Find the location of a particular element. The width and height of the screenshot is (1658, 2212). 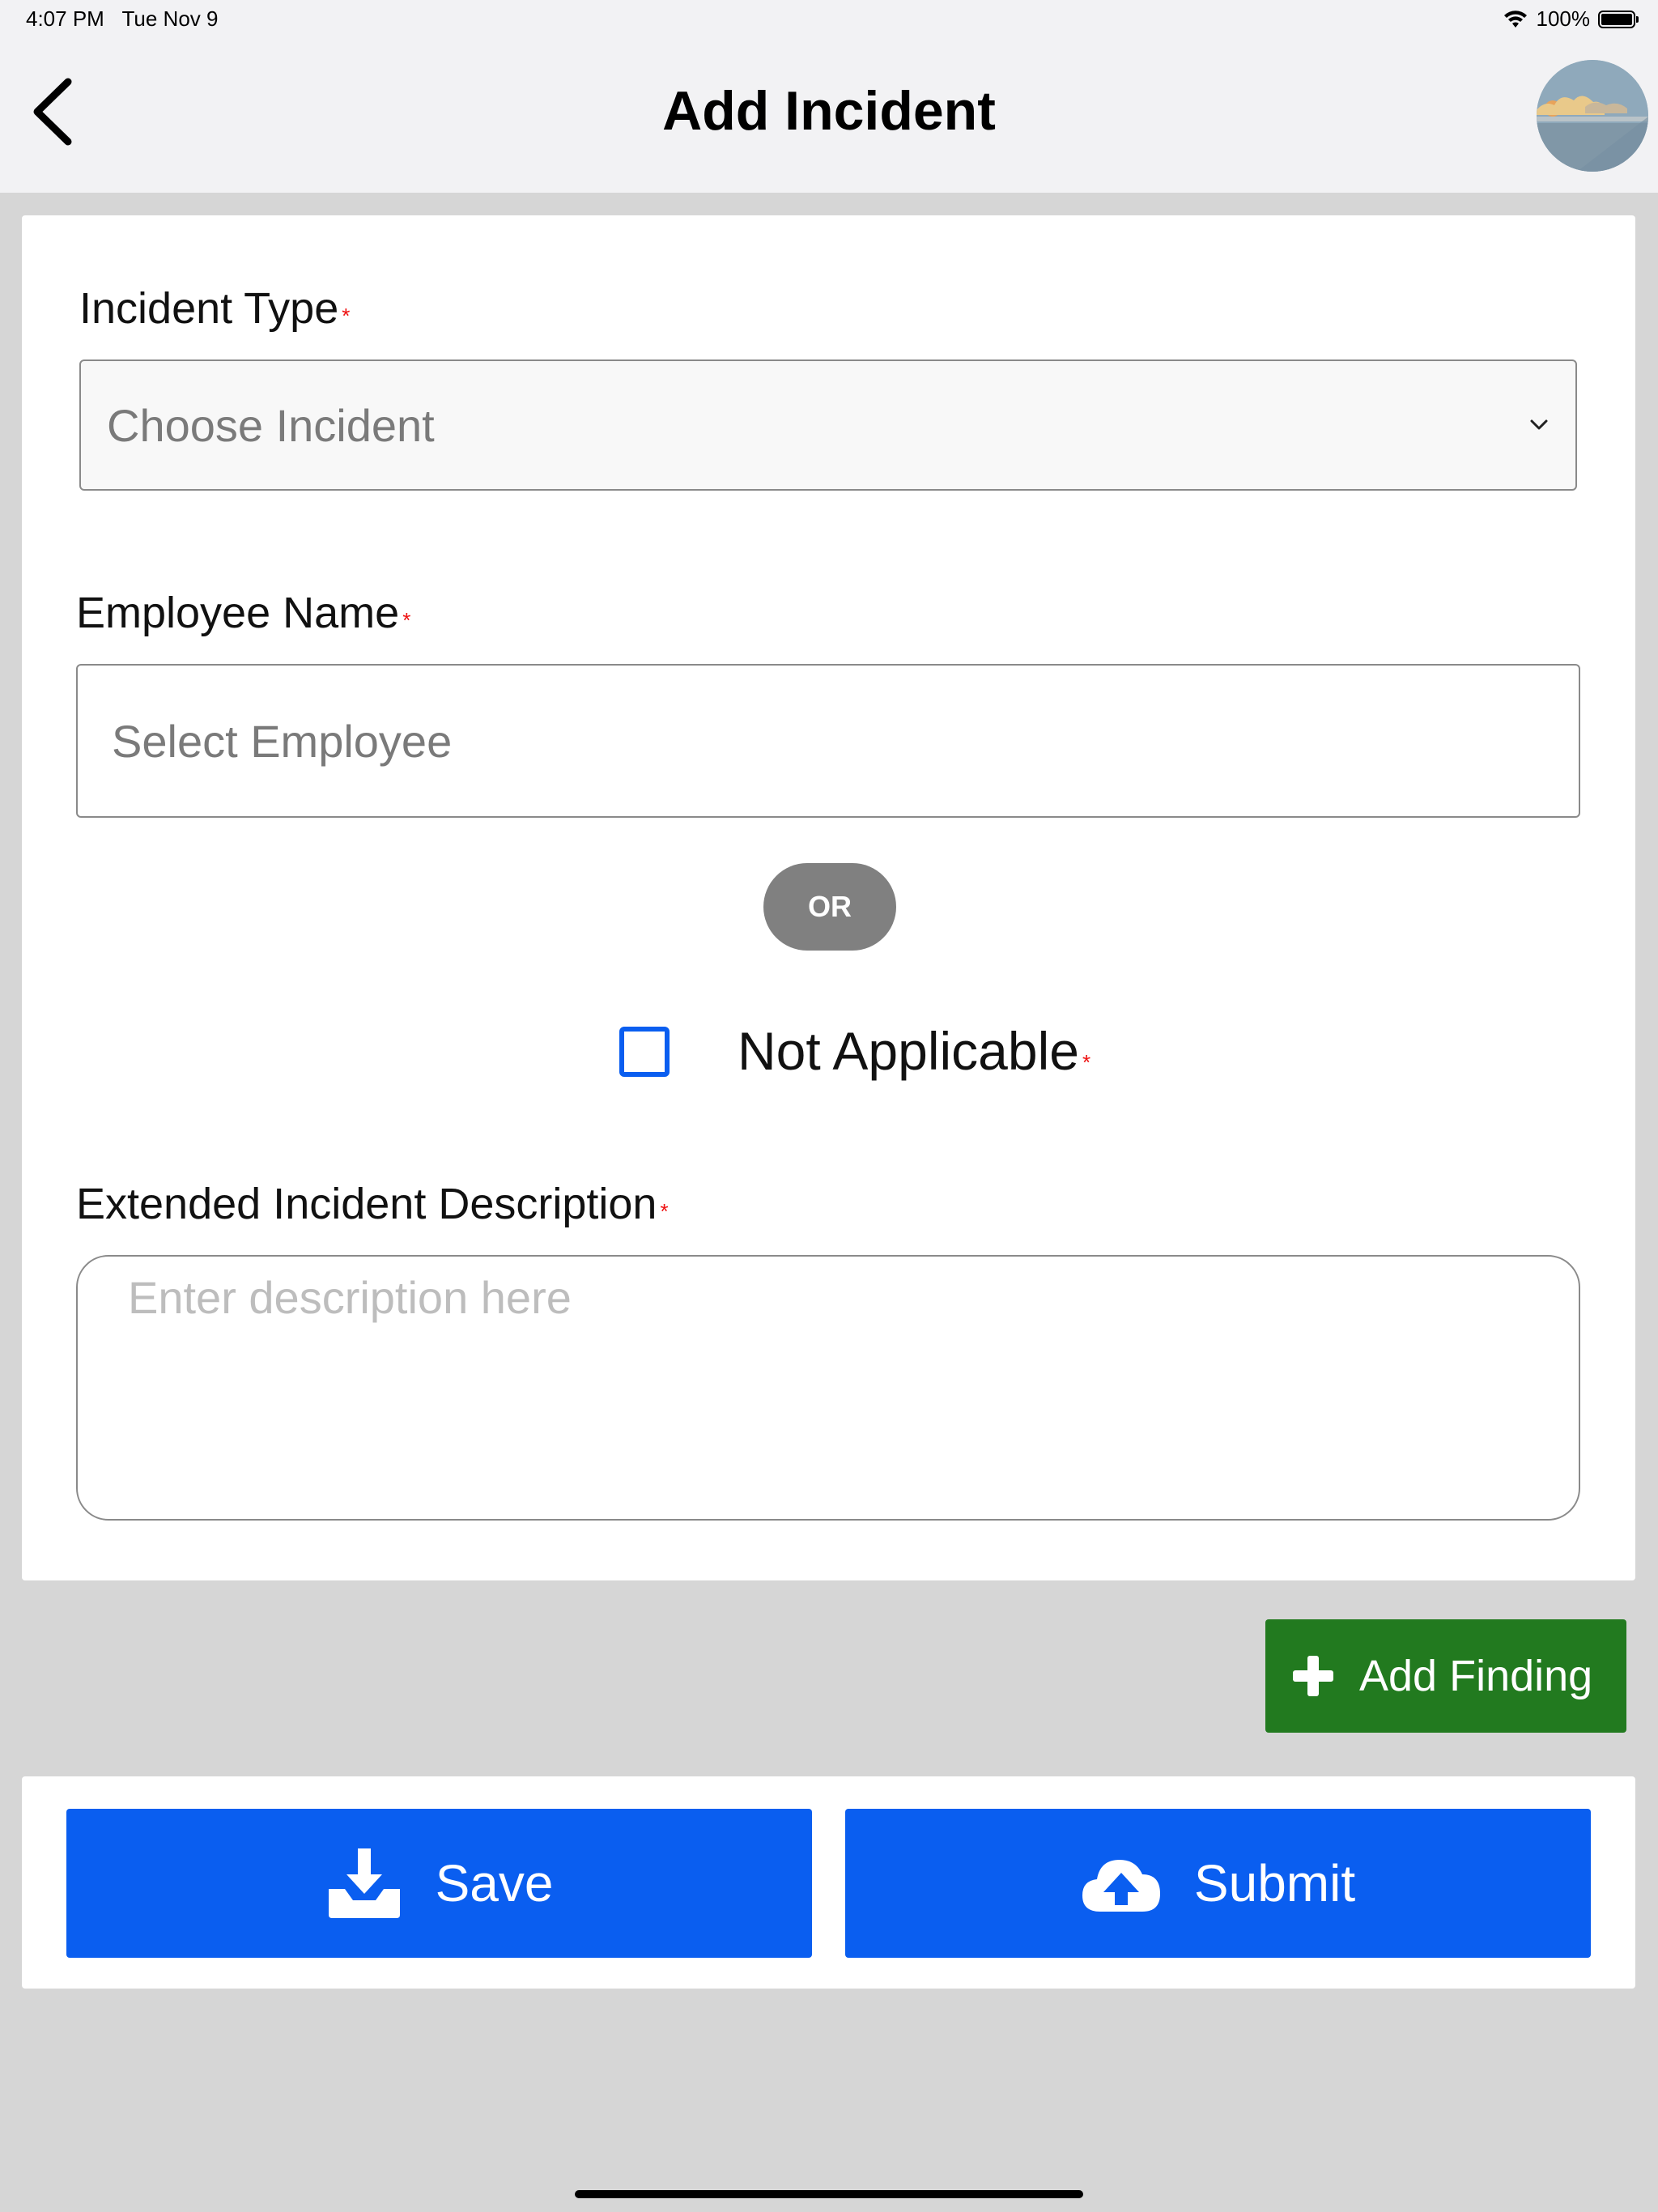

or-separator: OR is located at coordinates (829, 907).